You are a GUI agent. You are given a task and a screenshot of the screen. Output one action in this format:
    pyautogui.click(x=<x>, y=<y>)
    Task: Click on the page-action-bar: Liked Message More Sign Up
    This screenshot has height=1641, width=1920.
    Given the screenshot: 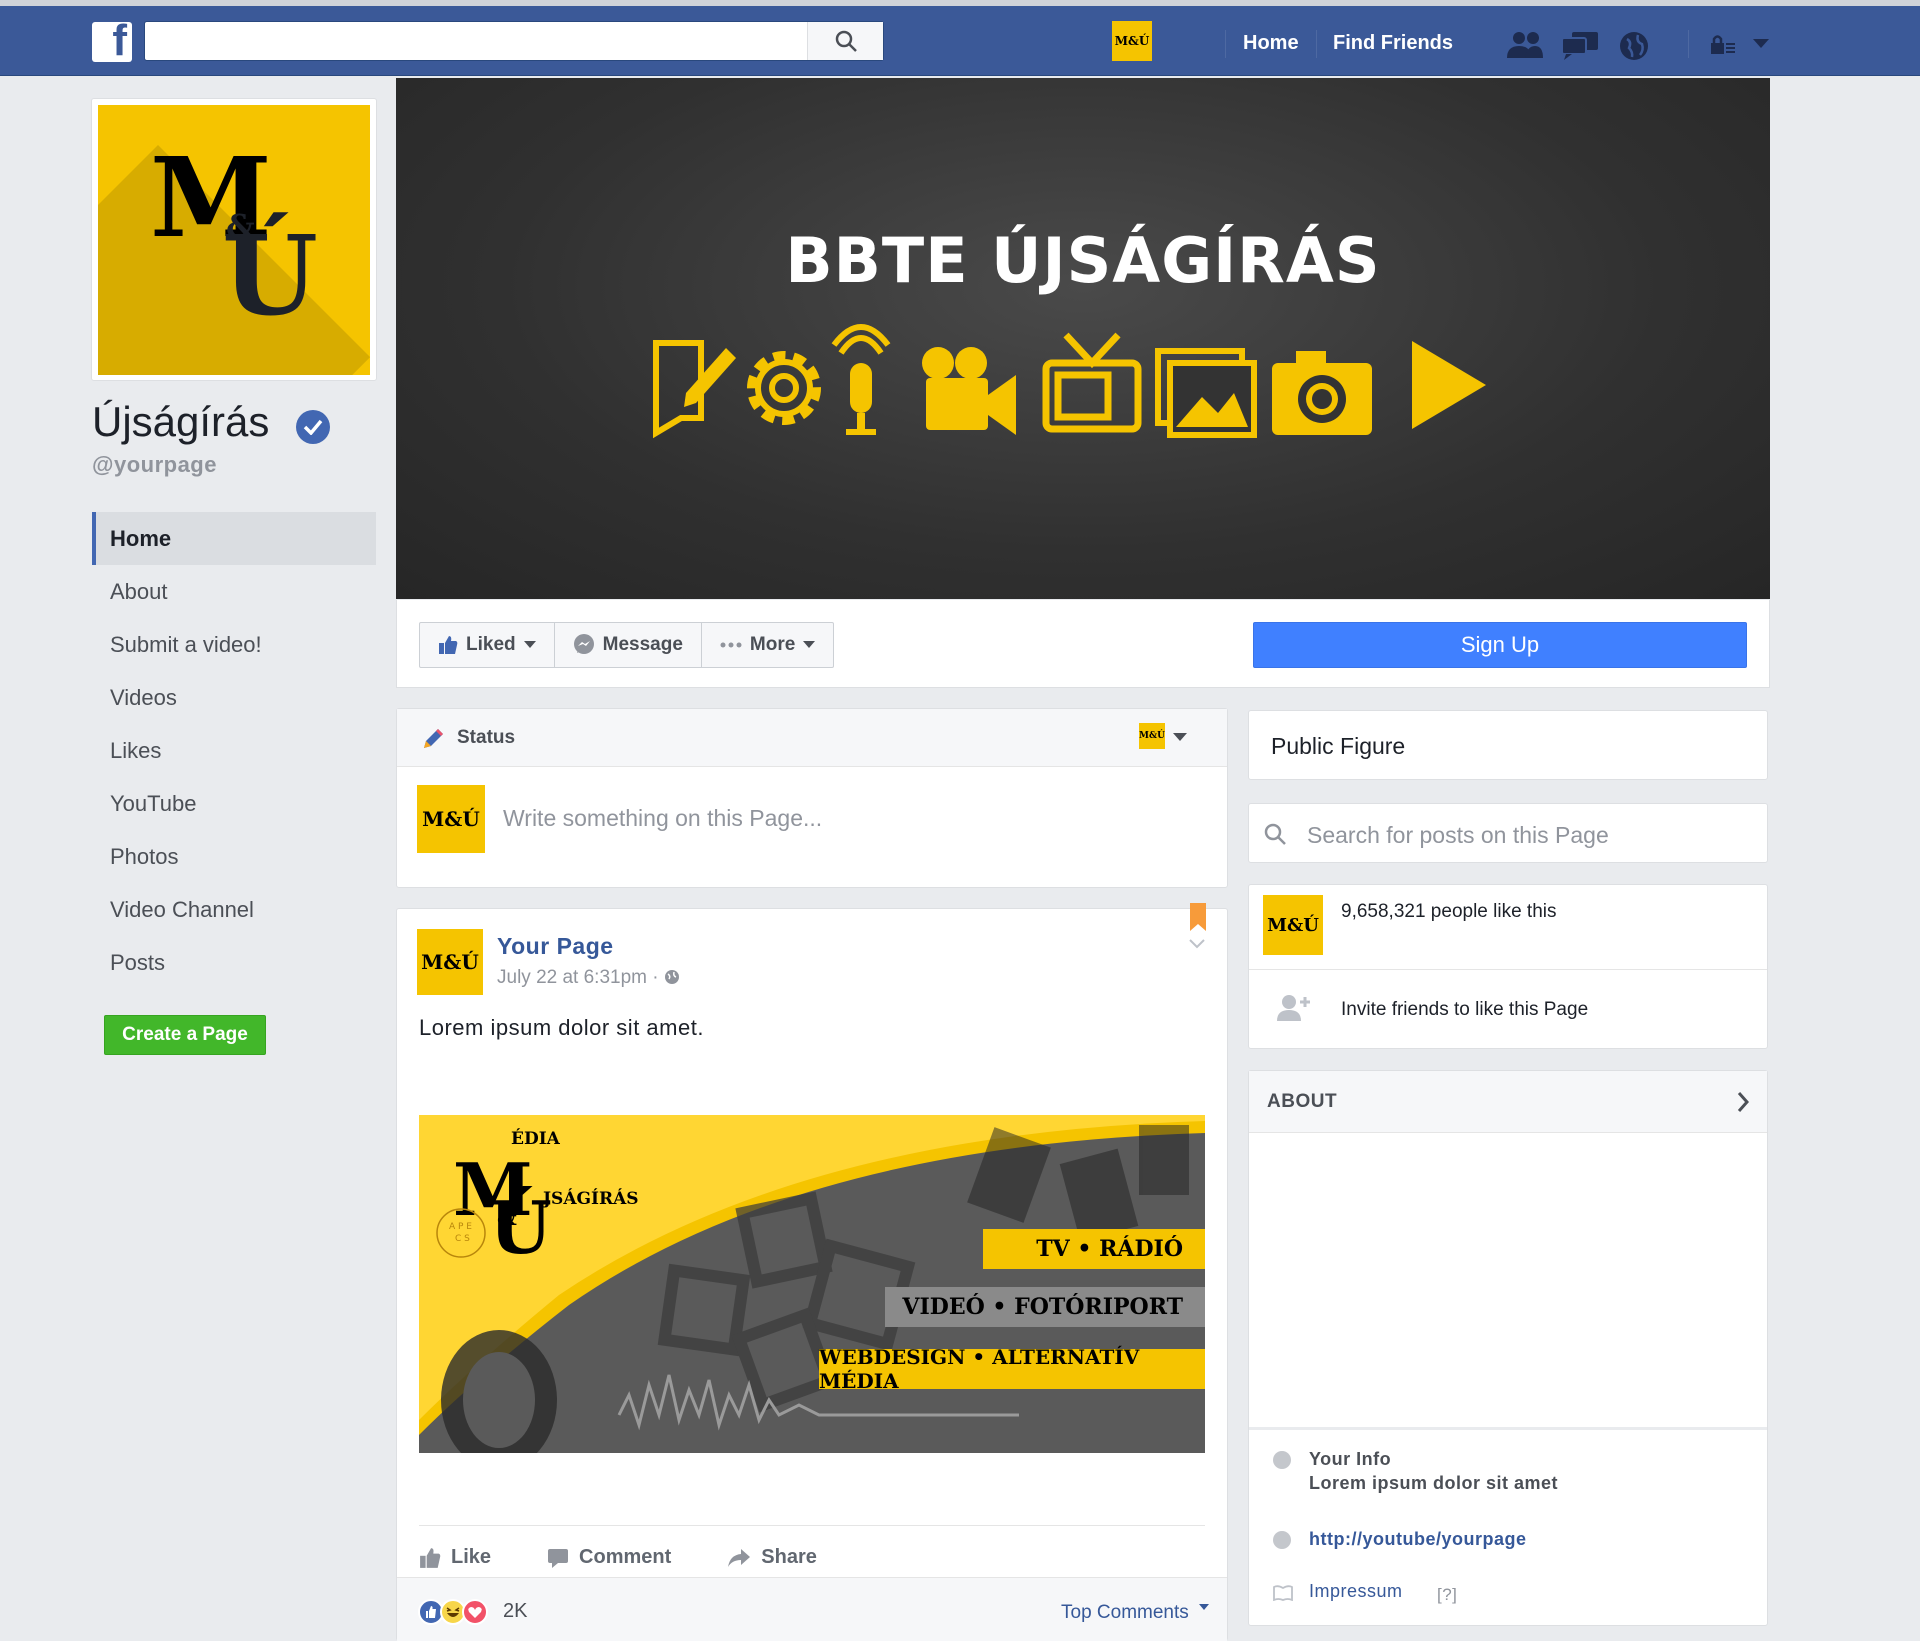 What is the action you would take?
    pyautogui.click(x=1083, y=644)
    